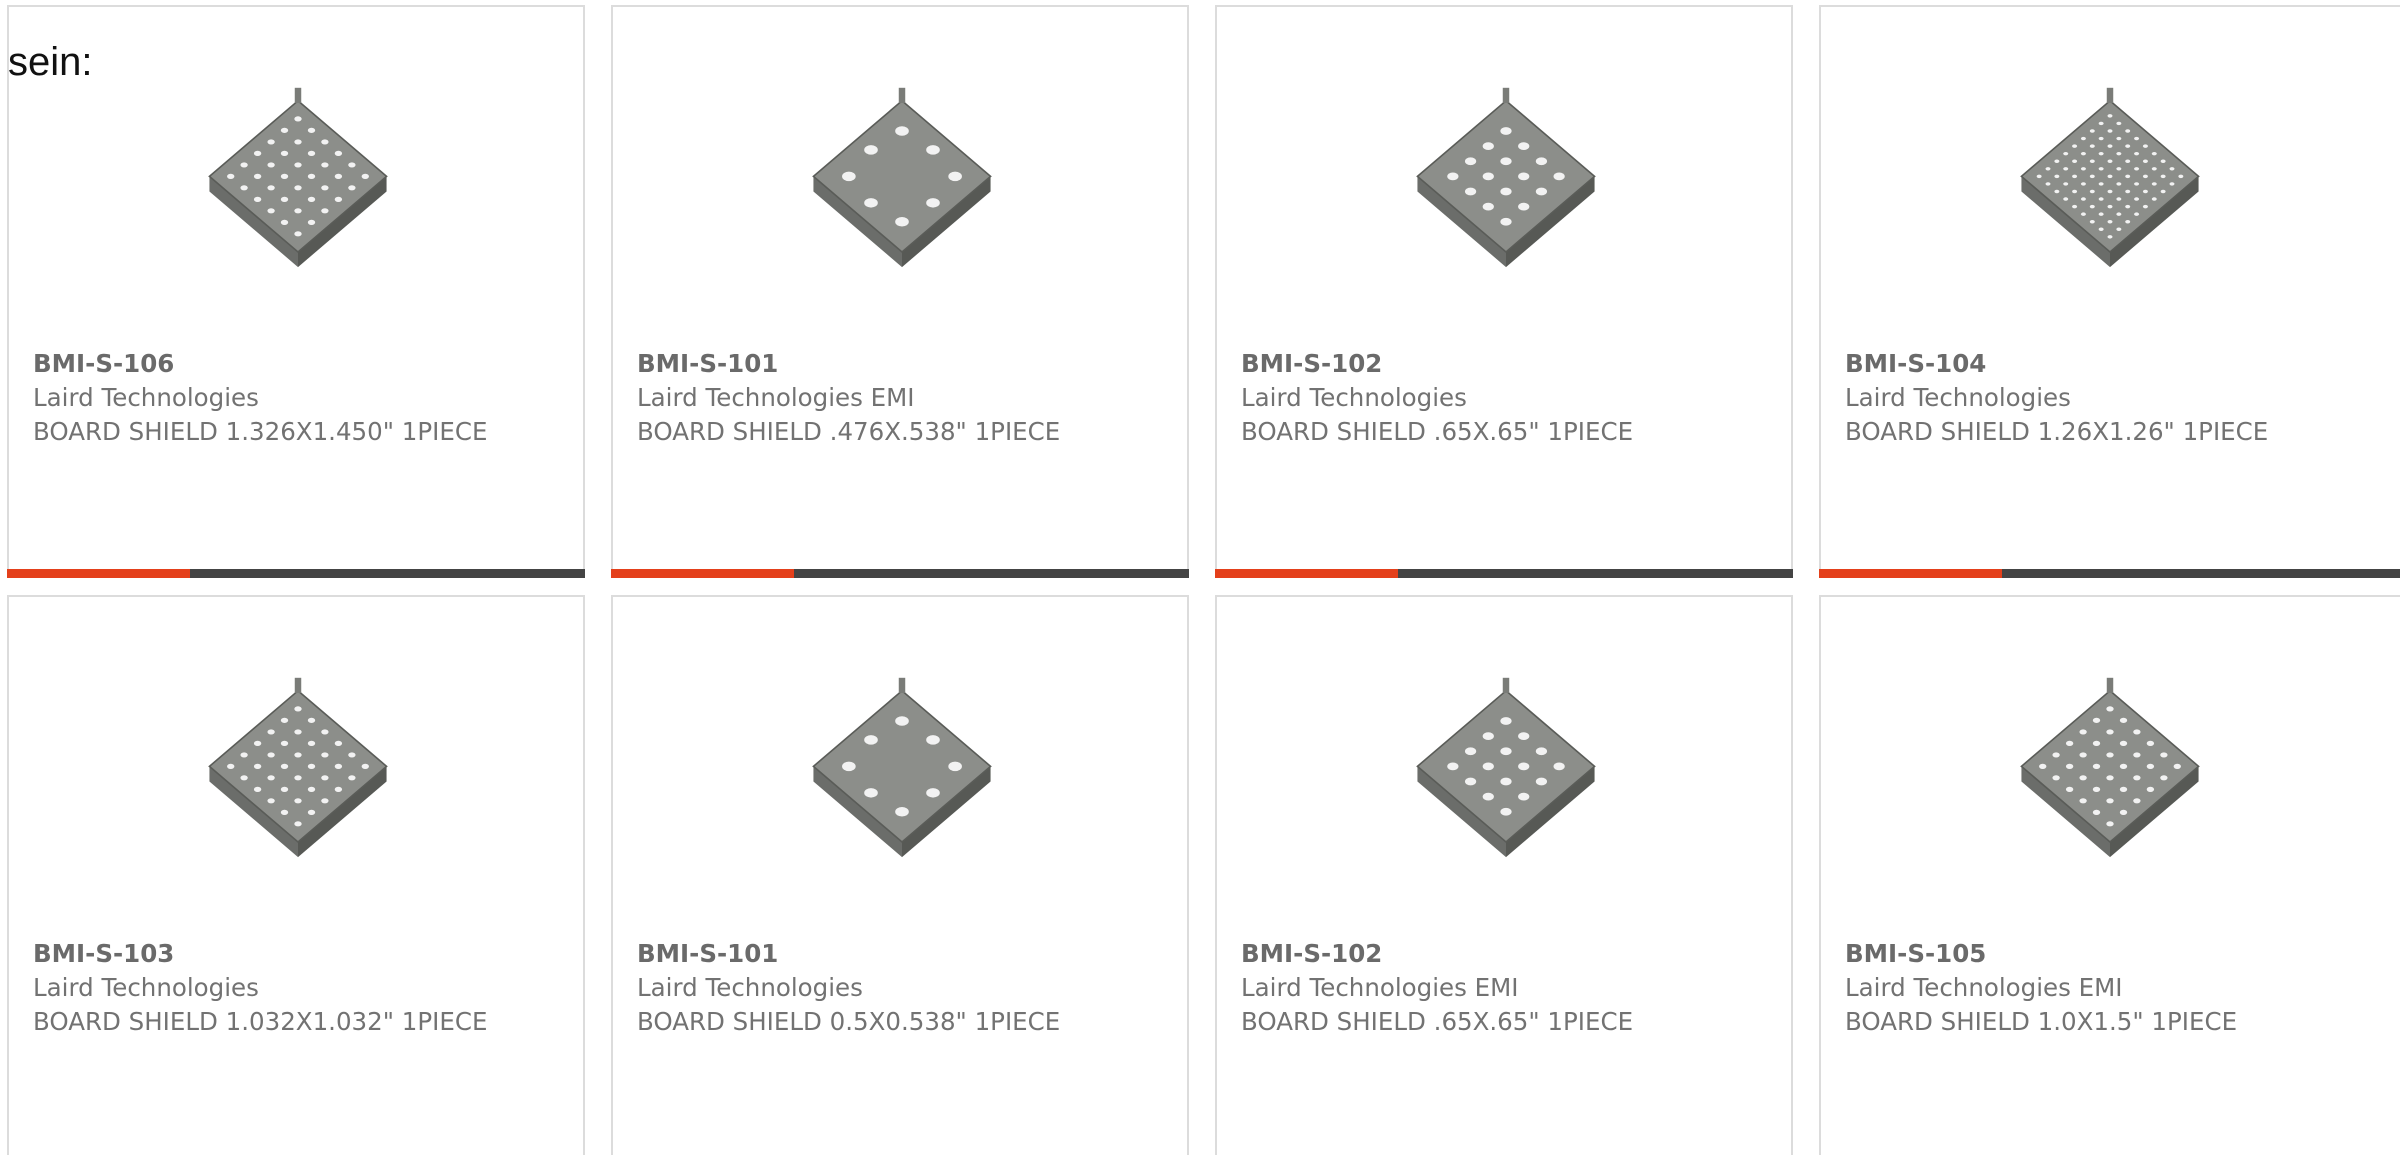 The height and width of the screenshot is (1155, 2400). What do you see at coordinates (2110, 364) in the screenshot?
I see `part-number: BMI-S-104` at bounding box center [2110, 364].